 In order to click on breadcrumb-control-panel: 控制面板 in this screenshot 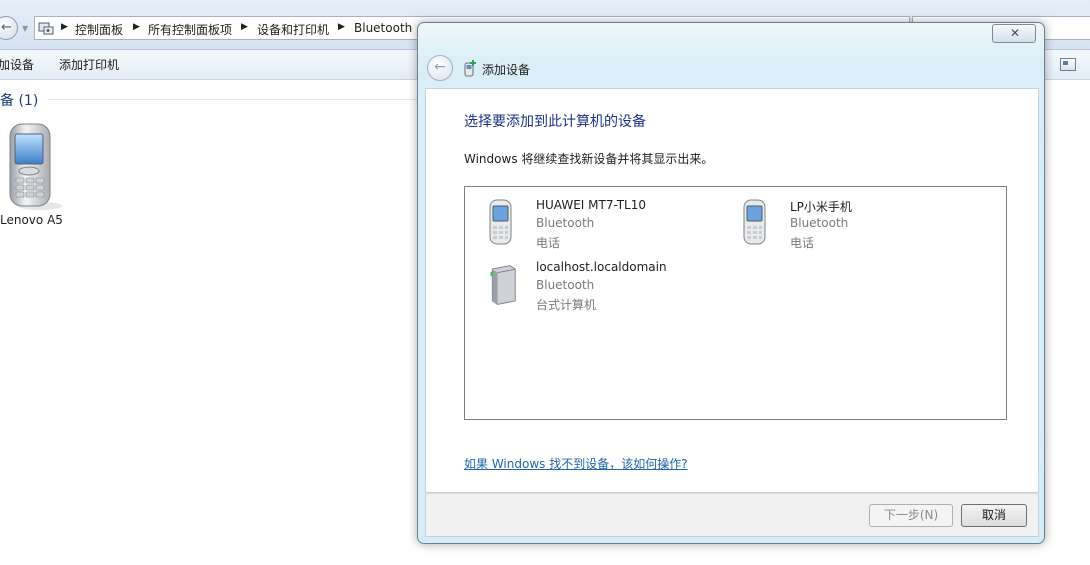, I will do `click(99, 29)`.